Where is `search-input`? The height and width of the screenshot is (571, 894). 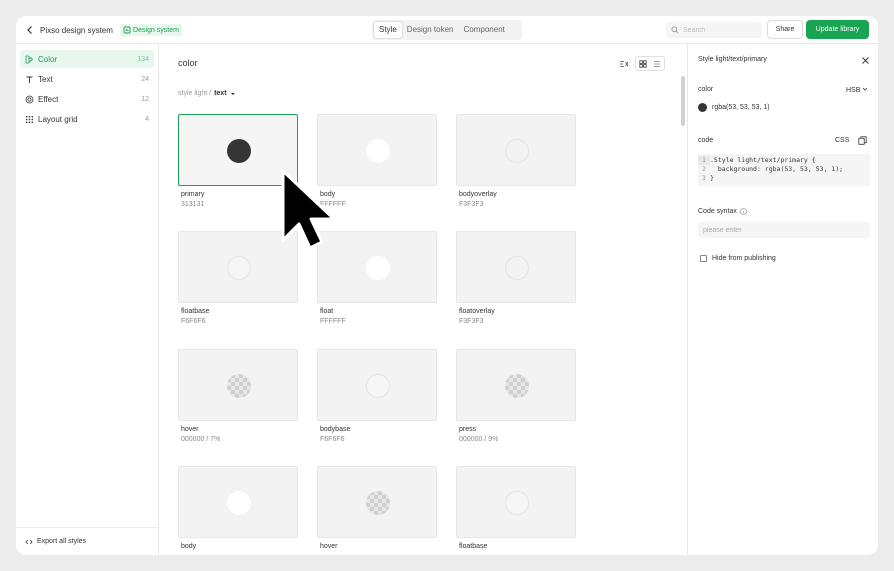 search-input is located at coordinates (718, 30).